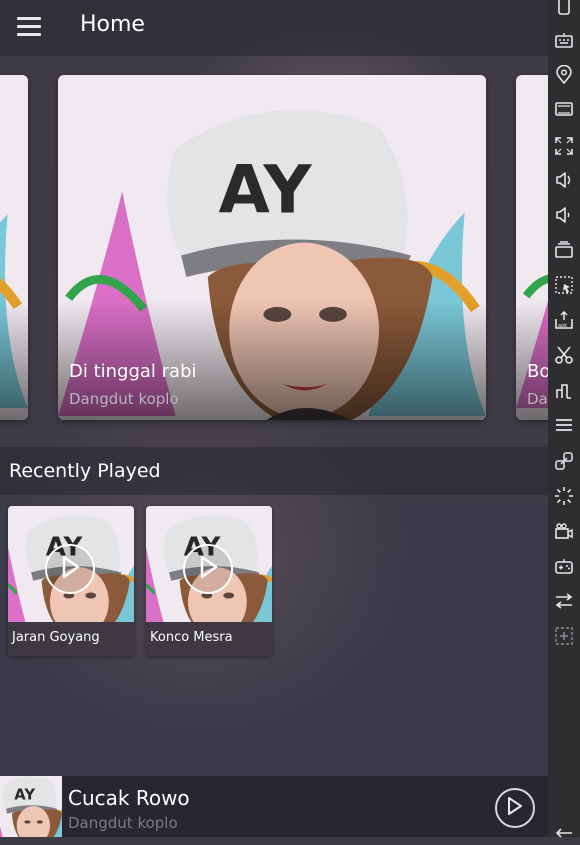 The image size is (580, 845). I want to click on keyboard-icon, so click(564, 41).